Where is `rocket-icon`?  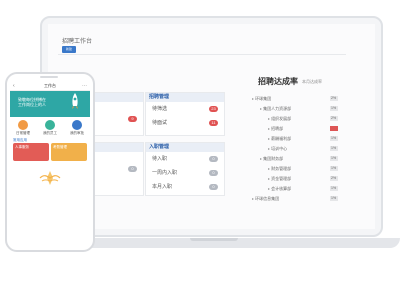 rocket-icon is located at coordinates (75, 101).